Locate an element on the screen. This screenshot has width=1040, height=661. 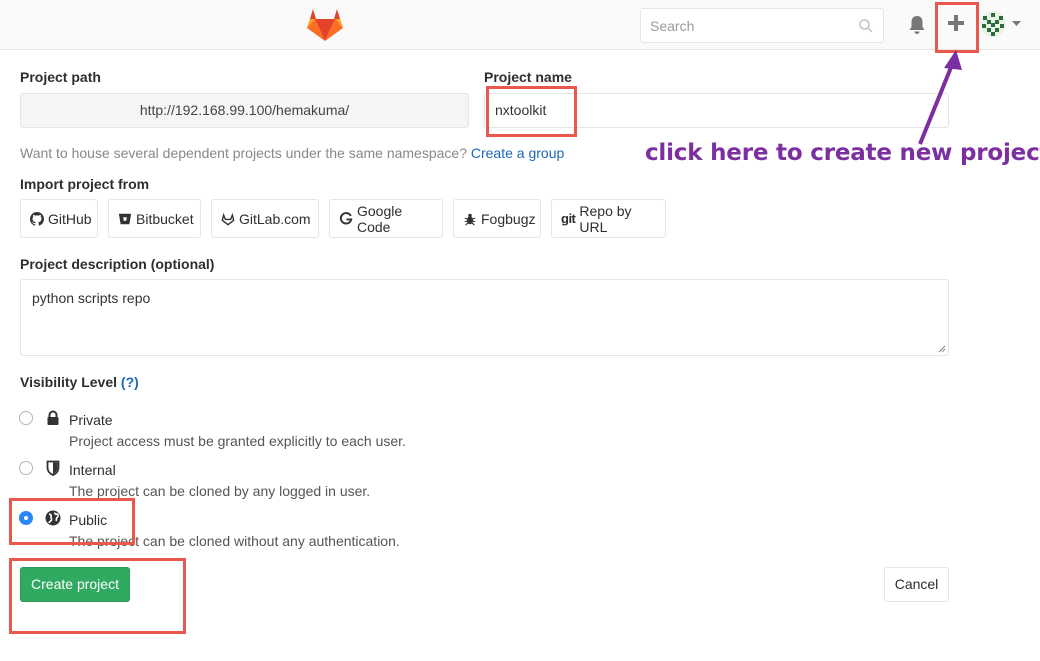
arrow-icon is located at coordinates (940, 97).